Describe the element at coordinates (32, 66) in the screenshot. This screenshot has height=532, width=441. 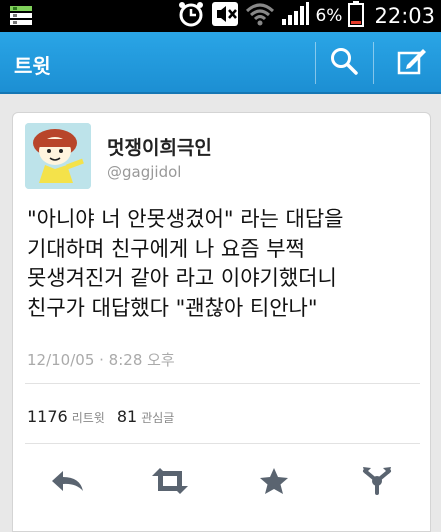
I see `page-title: 트윗` at that location.